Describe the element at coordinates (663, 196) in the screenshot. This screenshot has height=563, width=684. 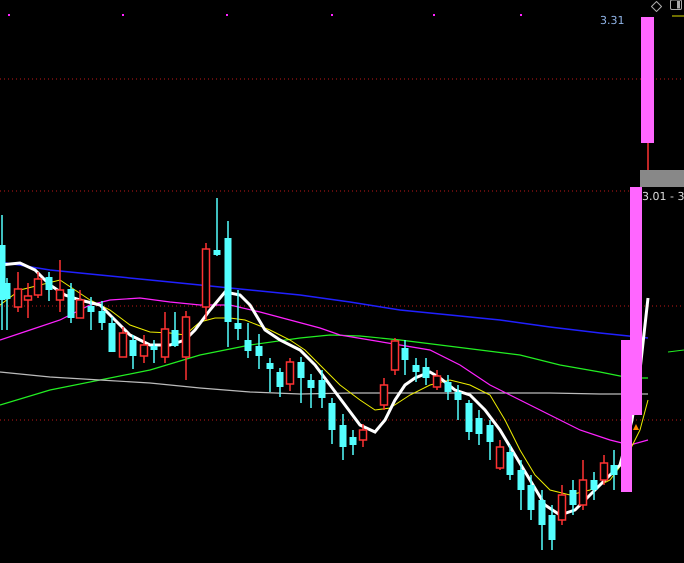
I see `price-label: 3.01 - 3` at that location.